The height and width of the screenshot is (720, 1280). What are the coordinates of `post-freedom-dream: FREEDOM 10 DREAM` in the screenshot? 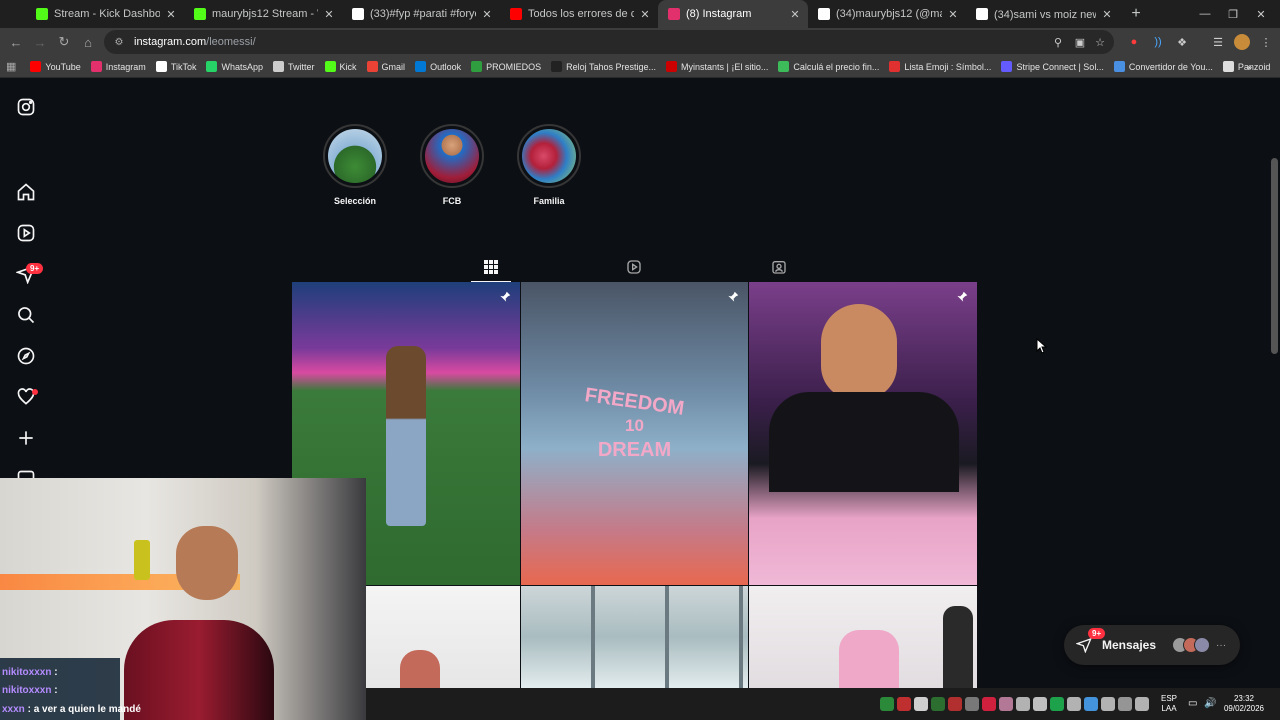 It's located at (634, 433).